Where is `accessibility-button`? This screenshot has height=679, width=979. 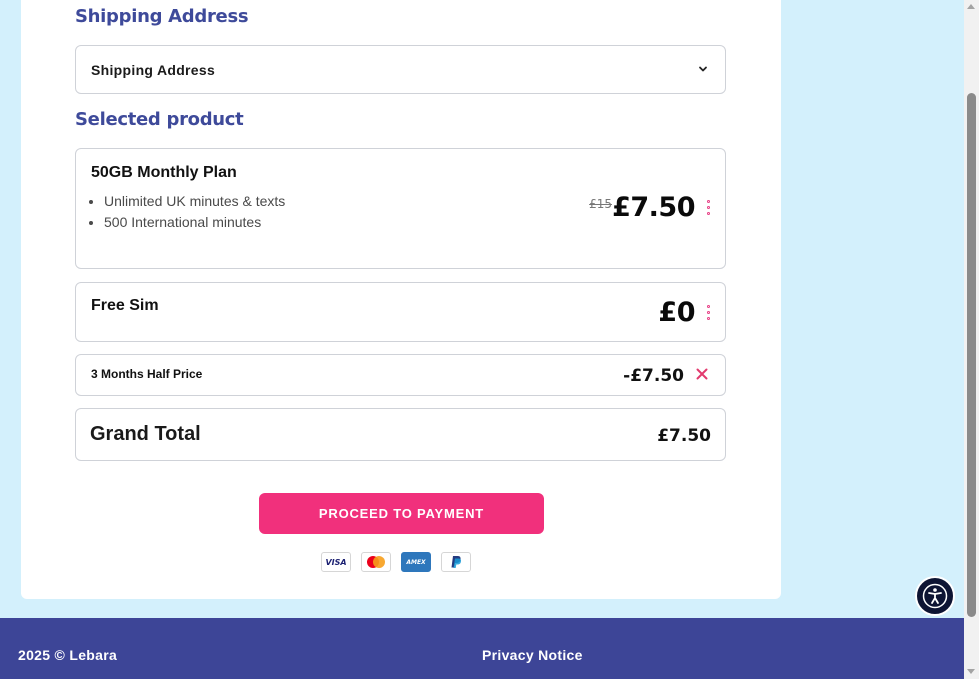
accessibility-button is located at coordinates (935, 596).